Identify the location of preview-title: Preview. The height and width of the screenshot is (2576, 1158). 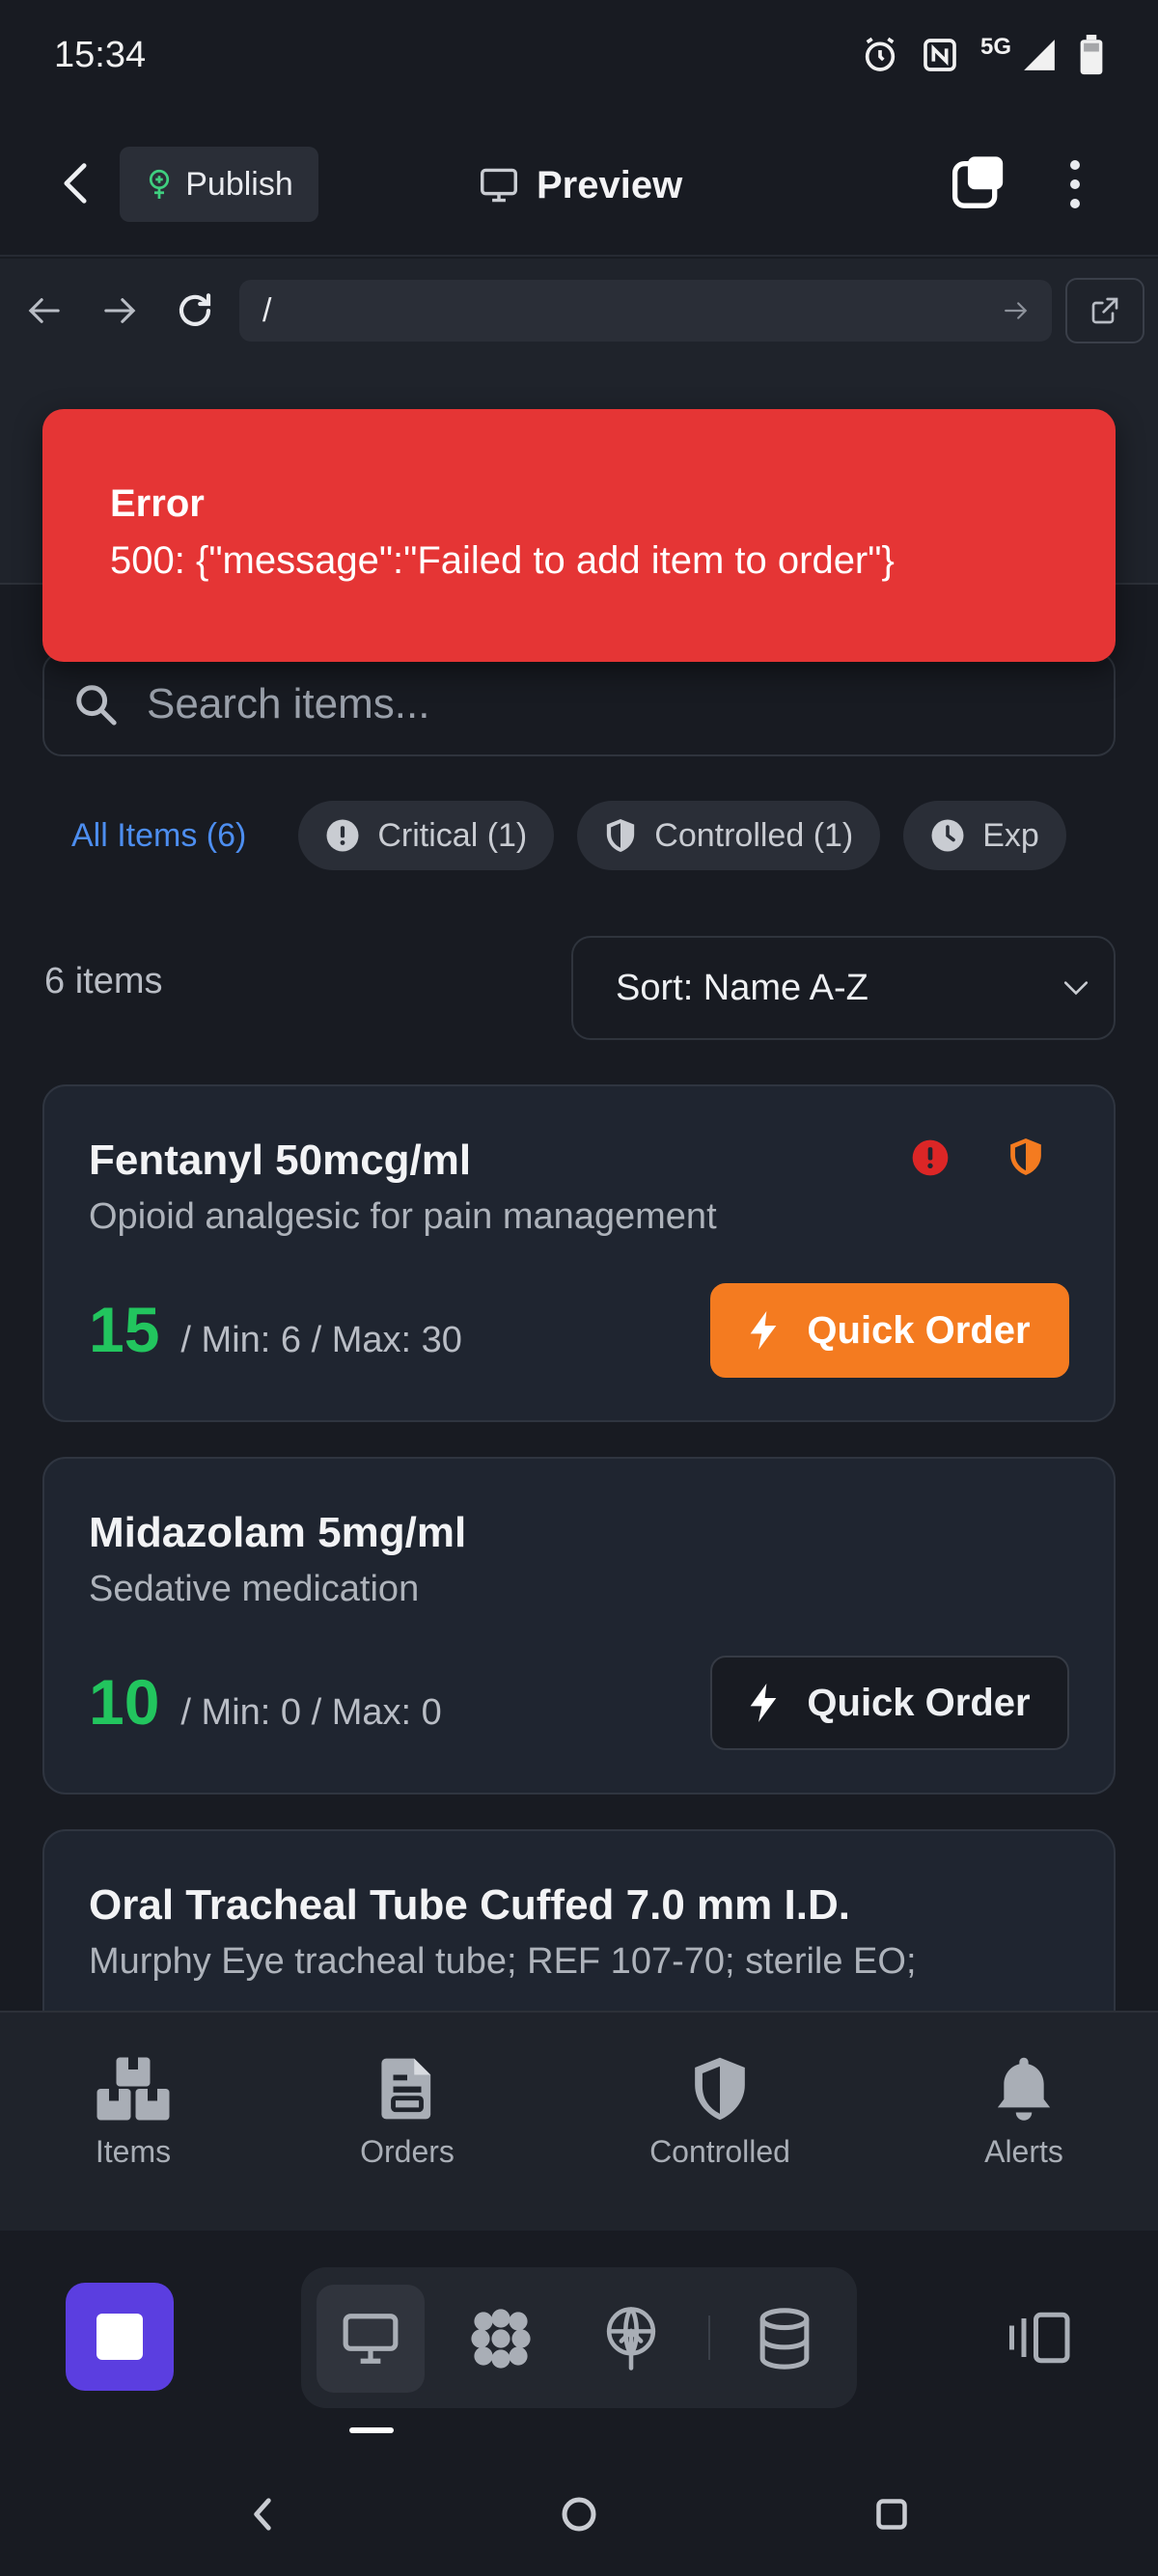
(580, 185).